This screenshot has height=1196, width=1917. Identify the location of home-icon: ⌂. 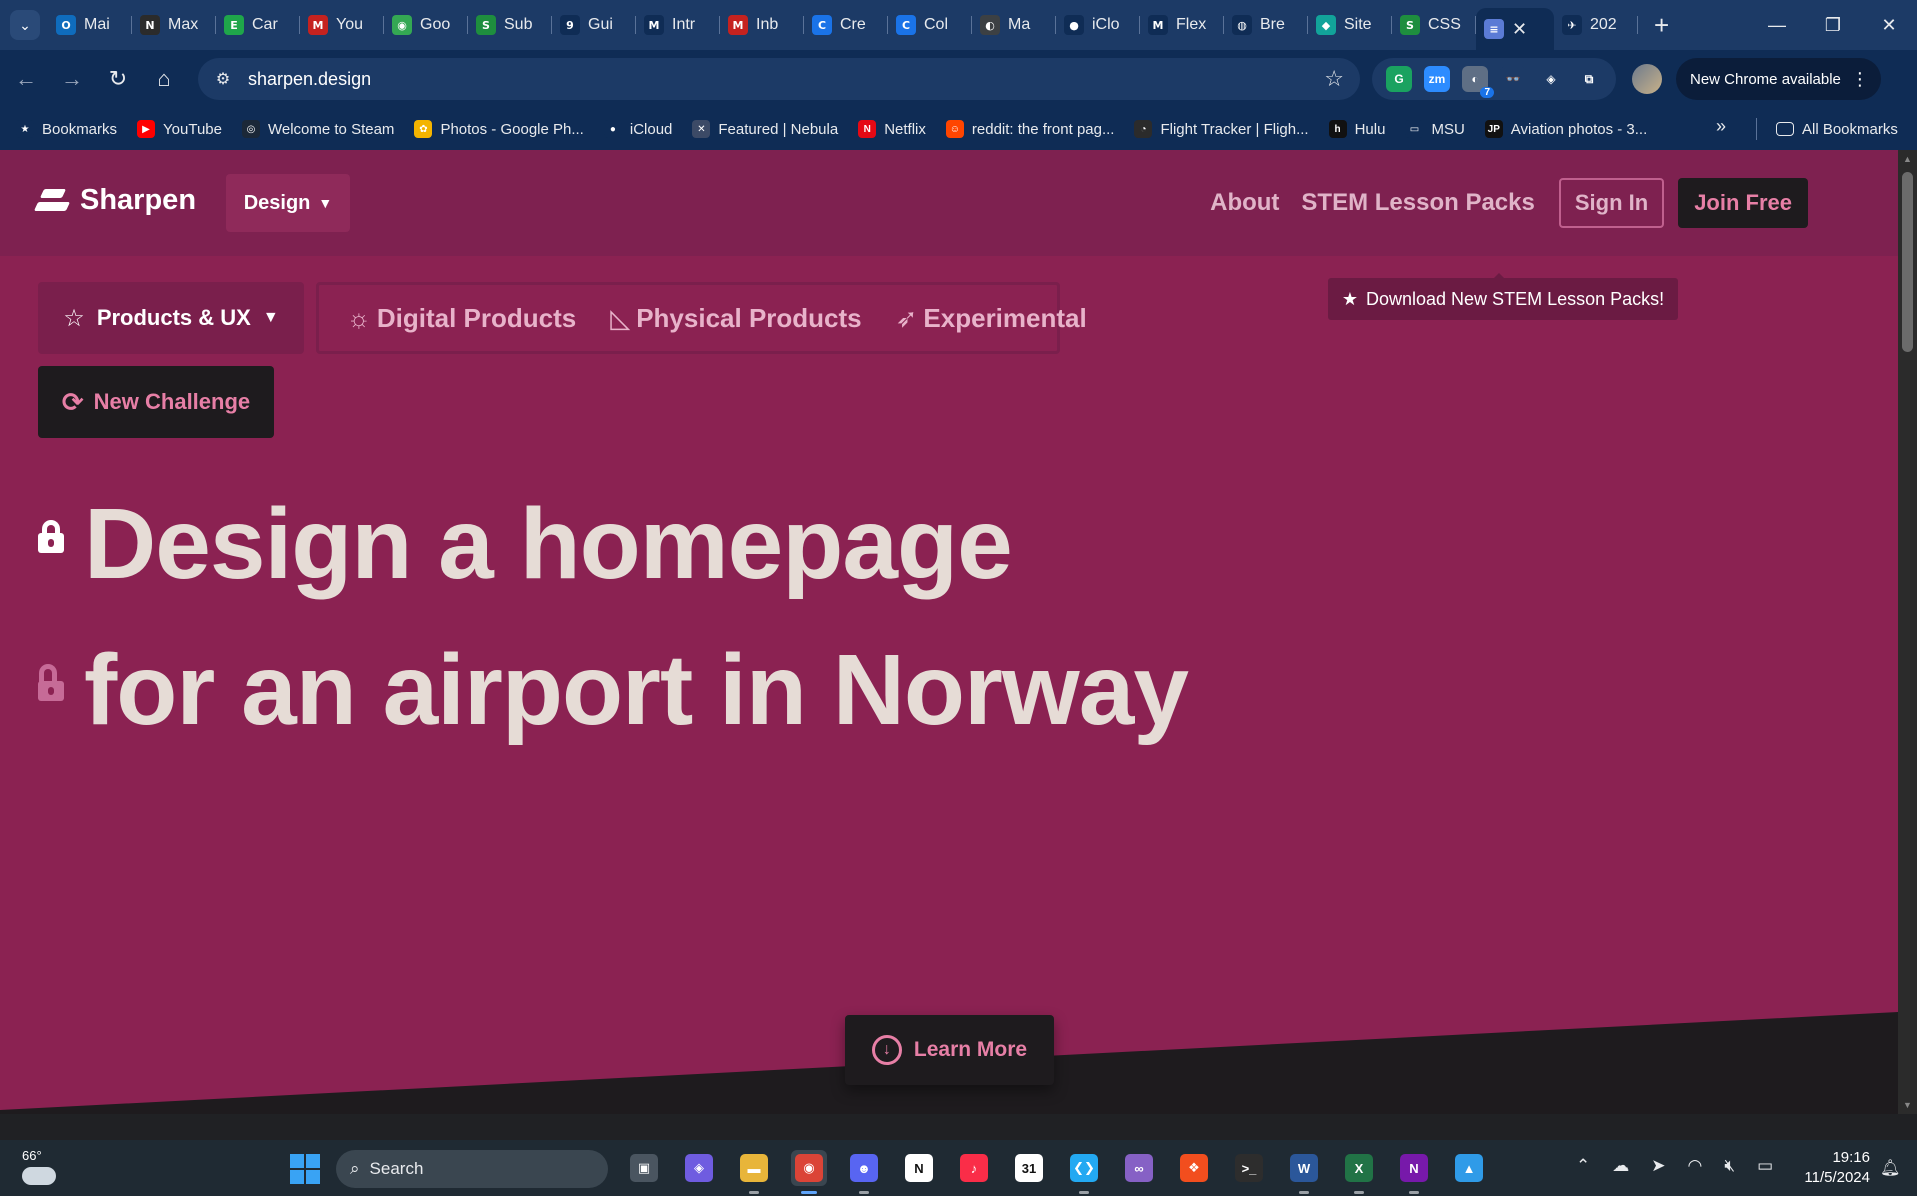
(164, 79).